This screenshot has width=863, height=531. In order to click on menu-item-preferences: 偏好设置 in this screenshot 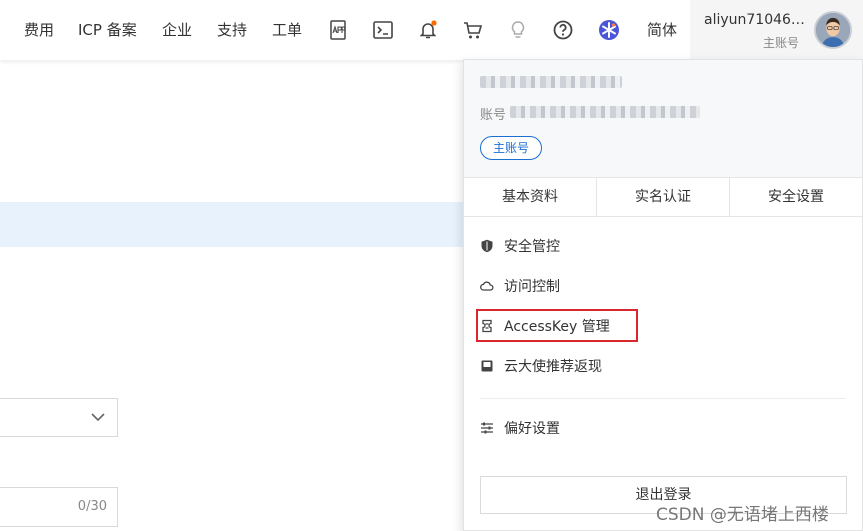, I will do `click(520, 428)`.